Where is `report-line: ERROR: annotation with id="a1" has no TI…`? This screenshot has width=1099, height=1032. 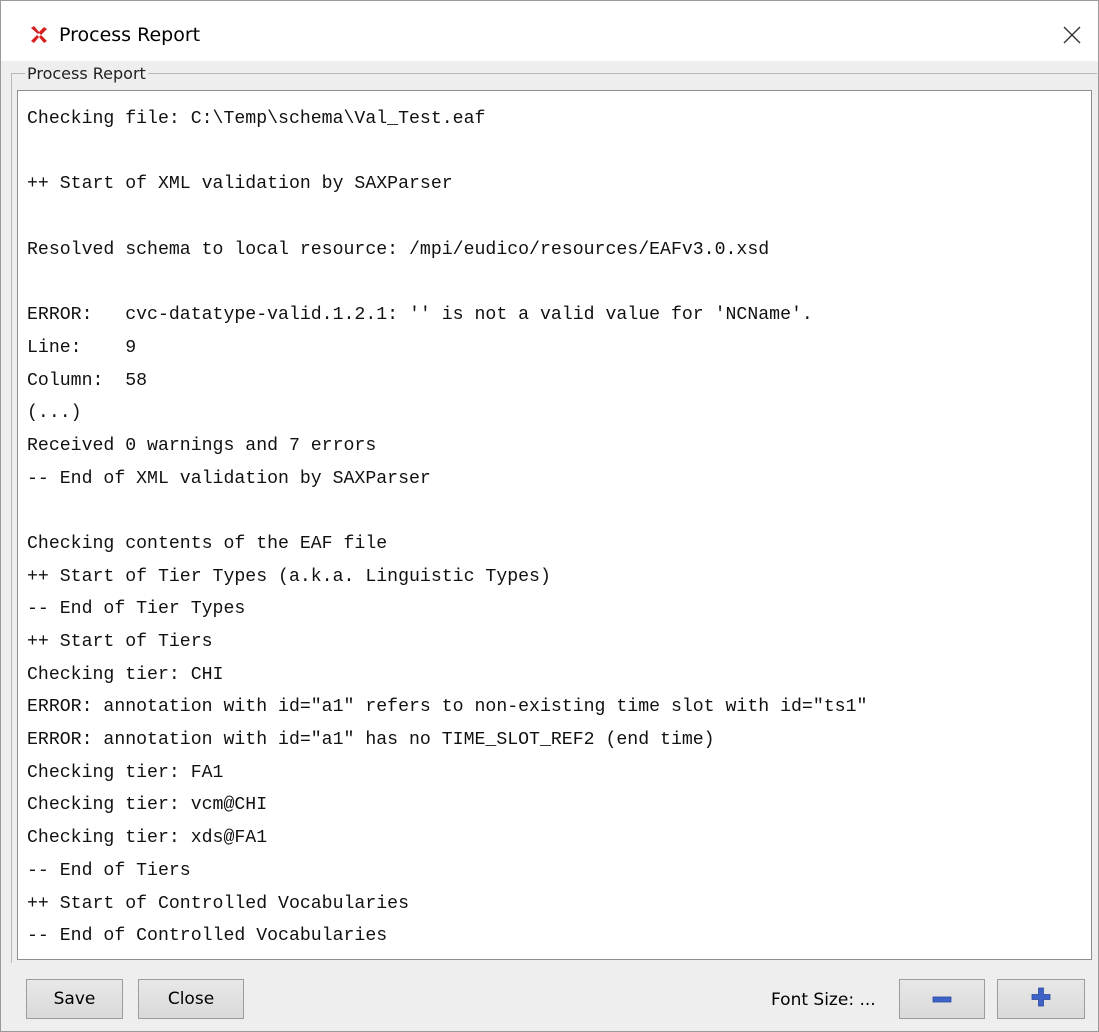
report-line: ERROR: annotation with id="a1" has no TI… is located at coordinates (371, 740).